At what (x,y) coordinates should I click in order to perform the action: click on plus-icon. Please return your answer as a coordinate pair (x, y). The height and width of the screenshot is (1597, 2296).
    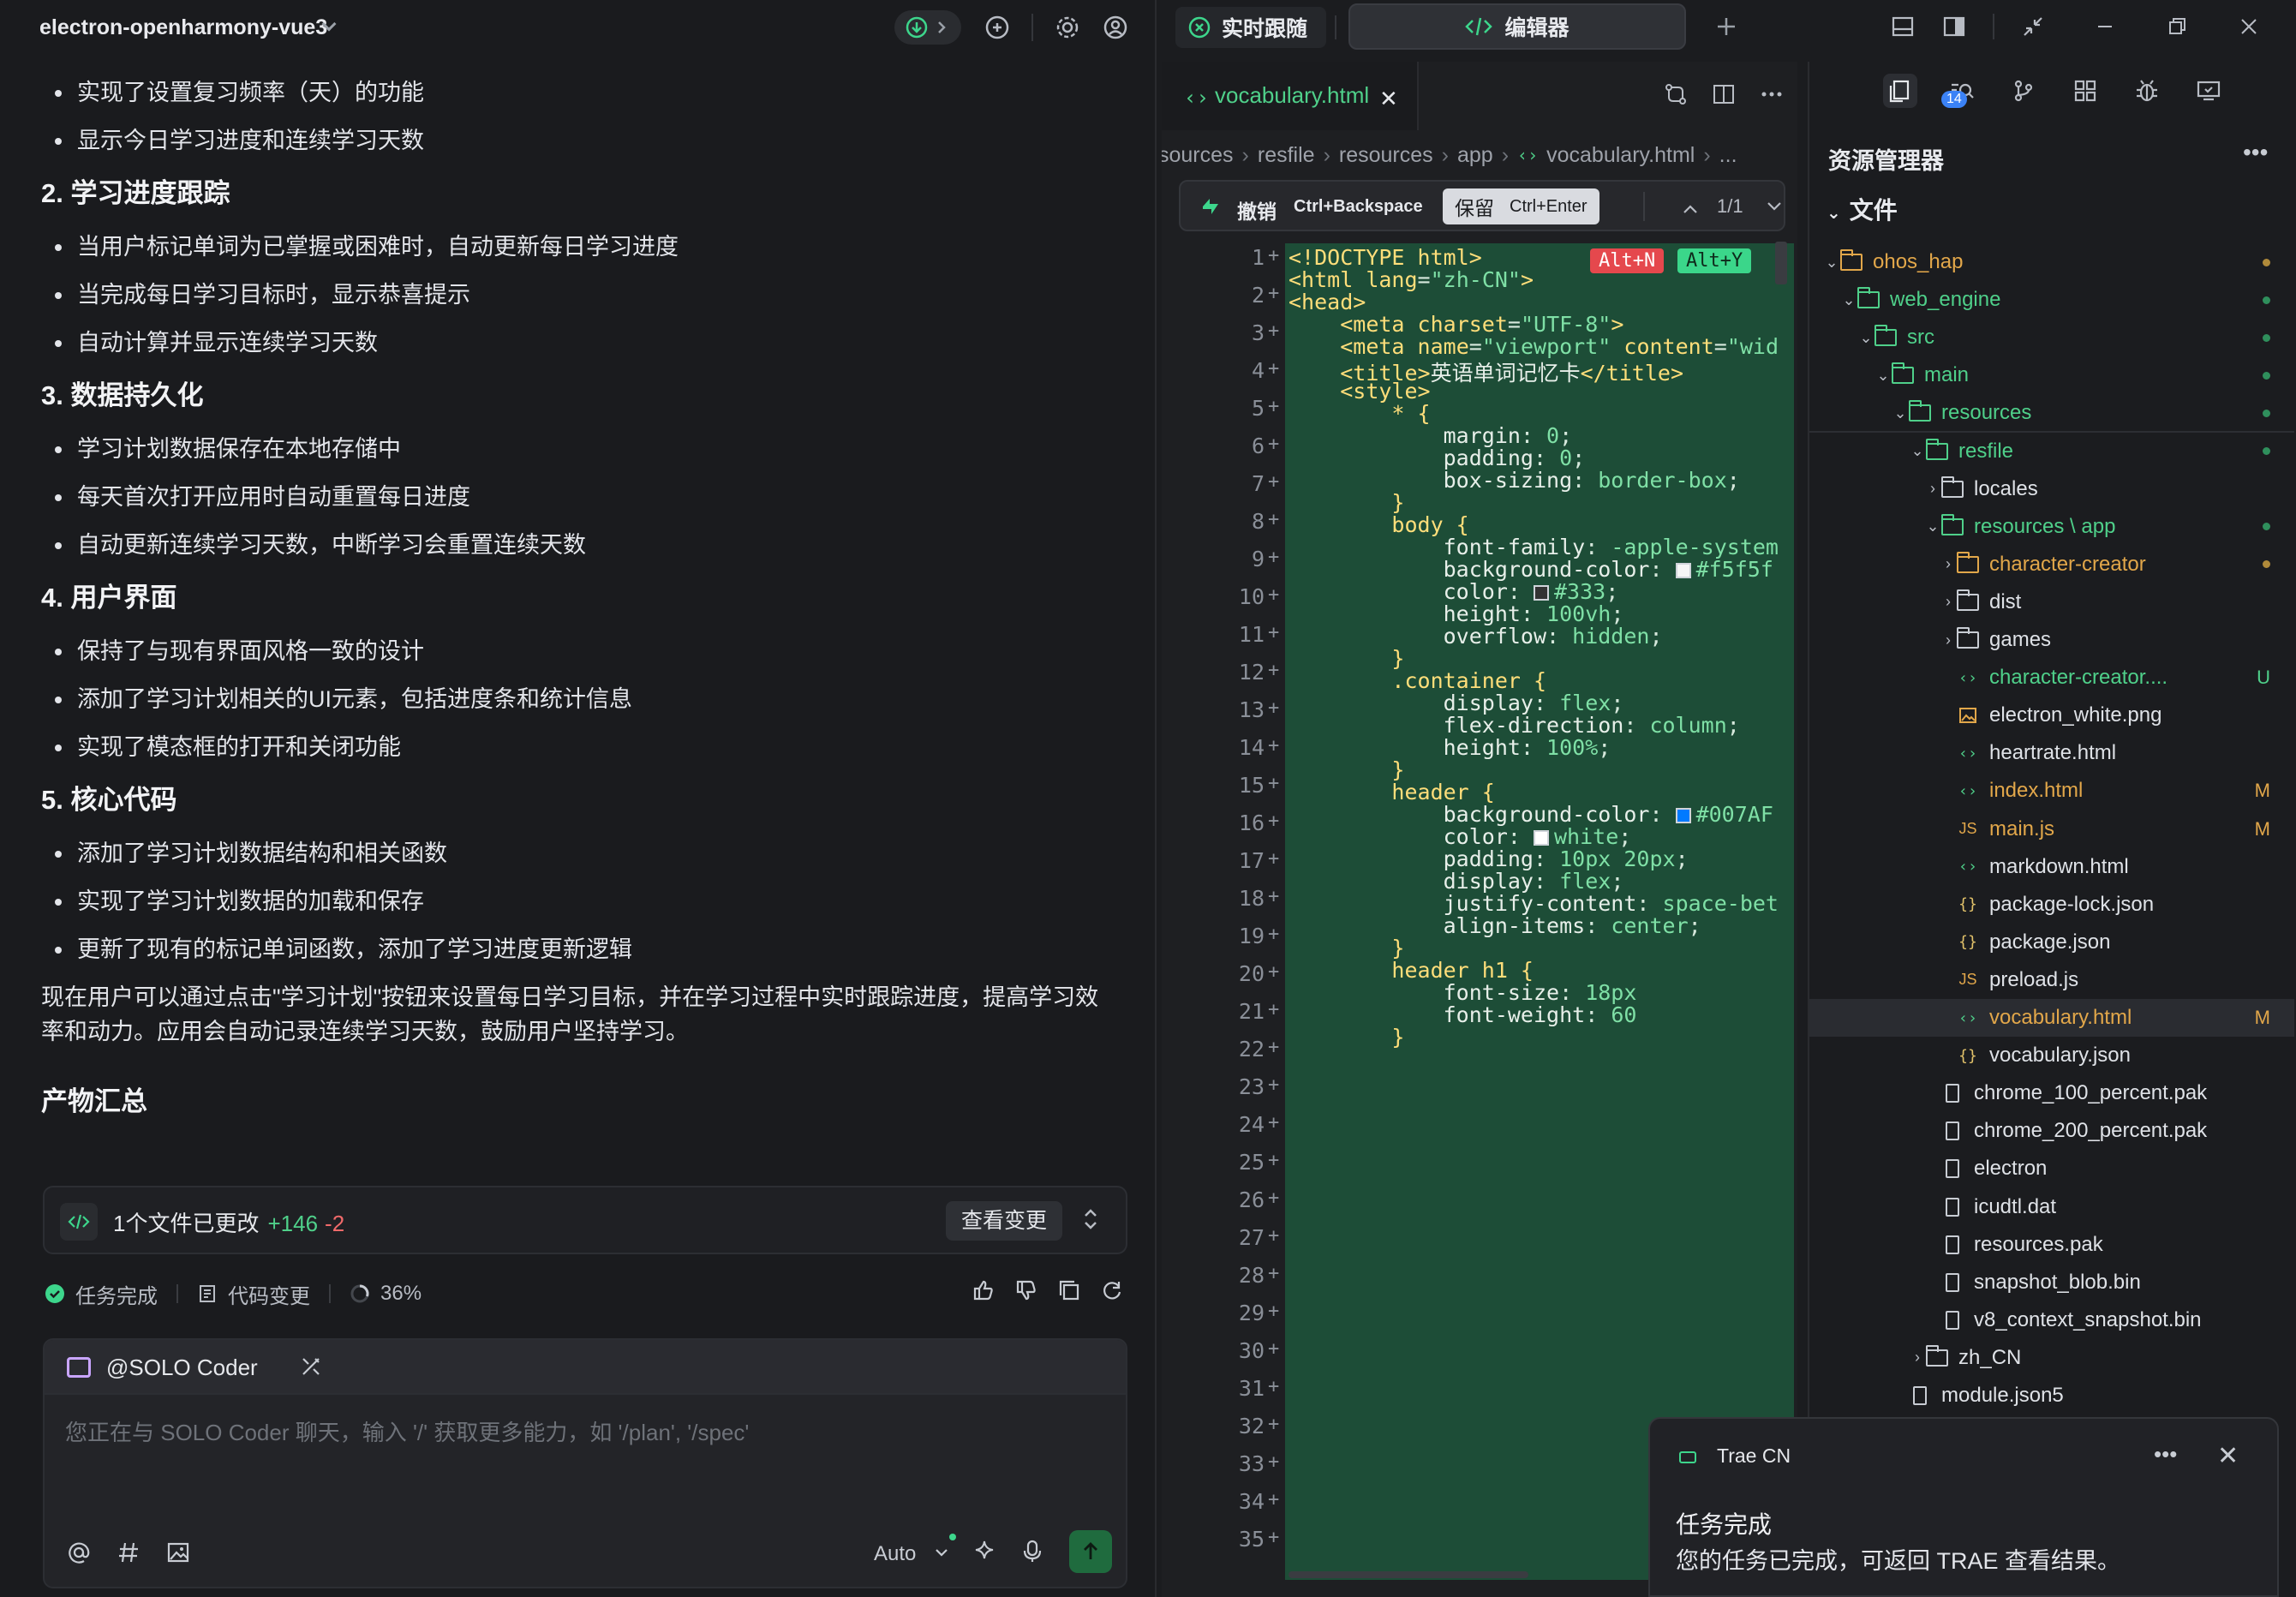
    Looking at the image, I should click on (1726, 26).